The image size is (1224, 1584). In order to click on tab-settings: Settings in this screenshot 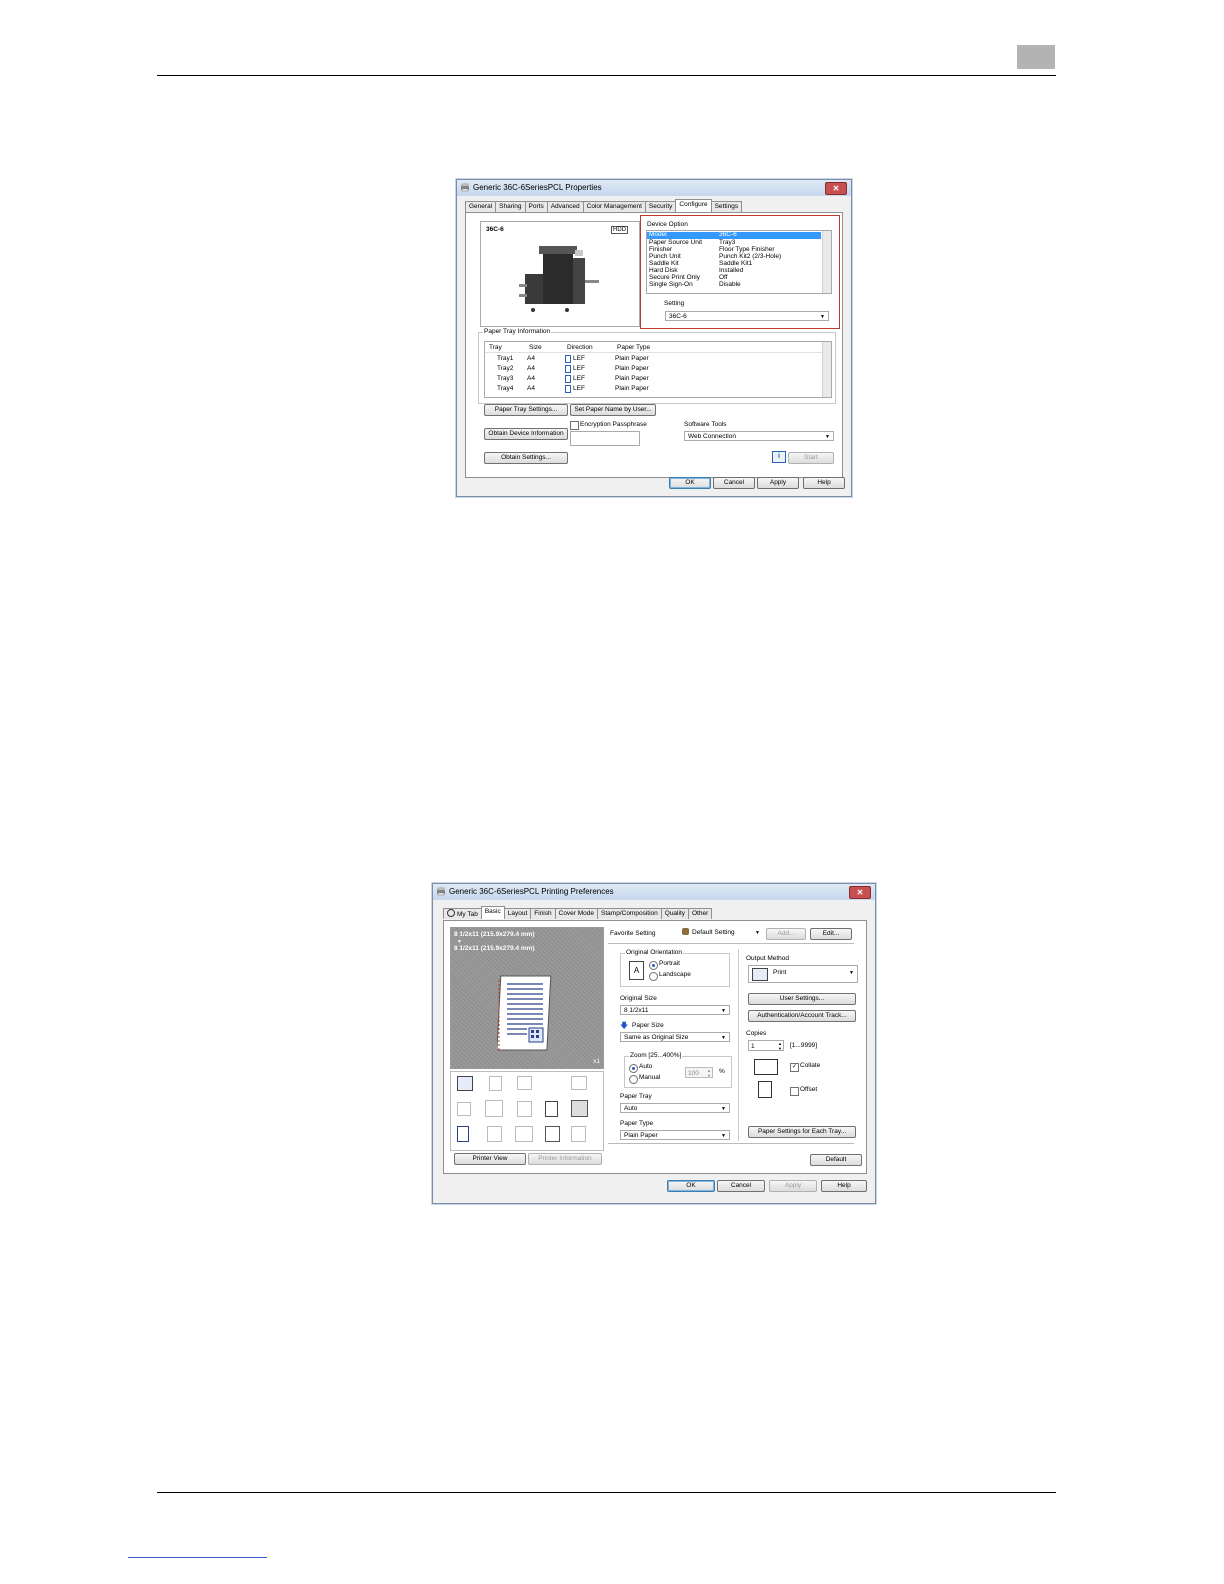, I will do `click(726, 206)`.